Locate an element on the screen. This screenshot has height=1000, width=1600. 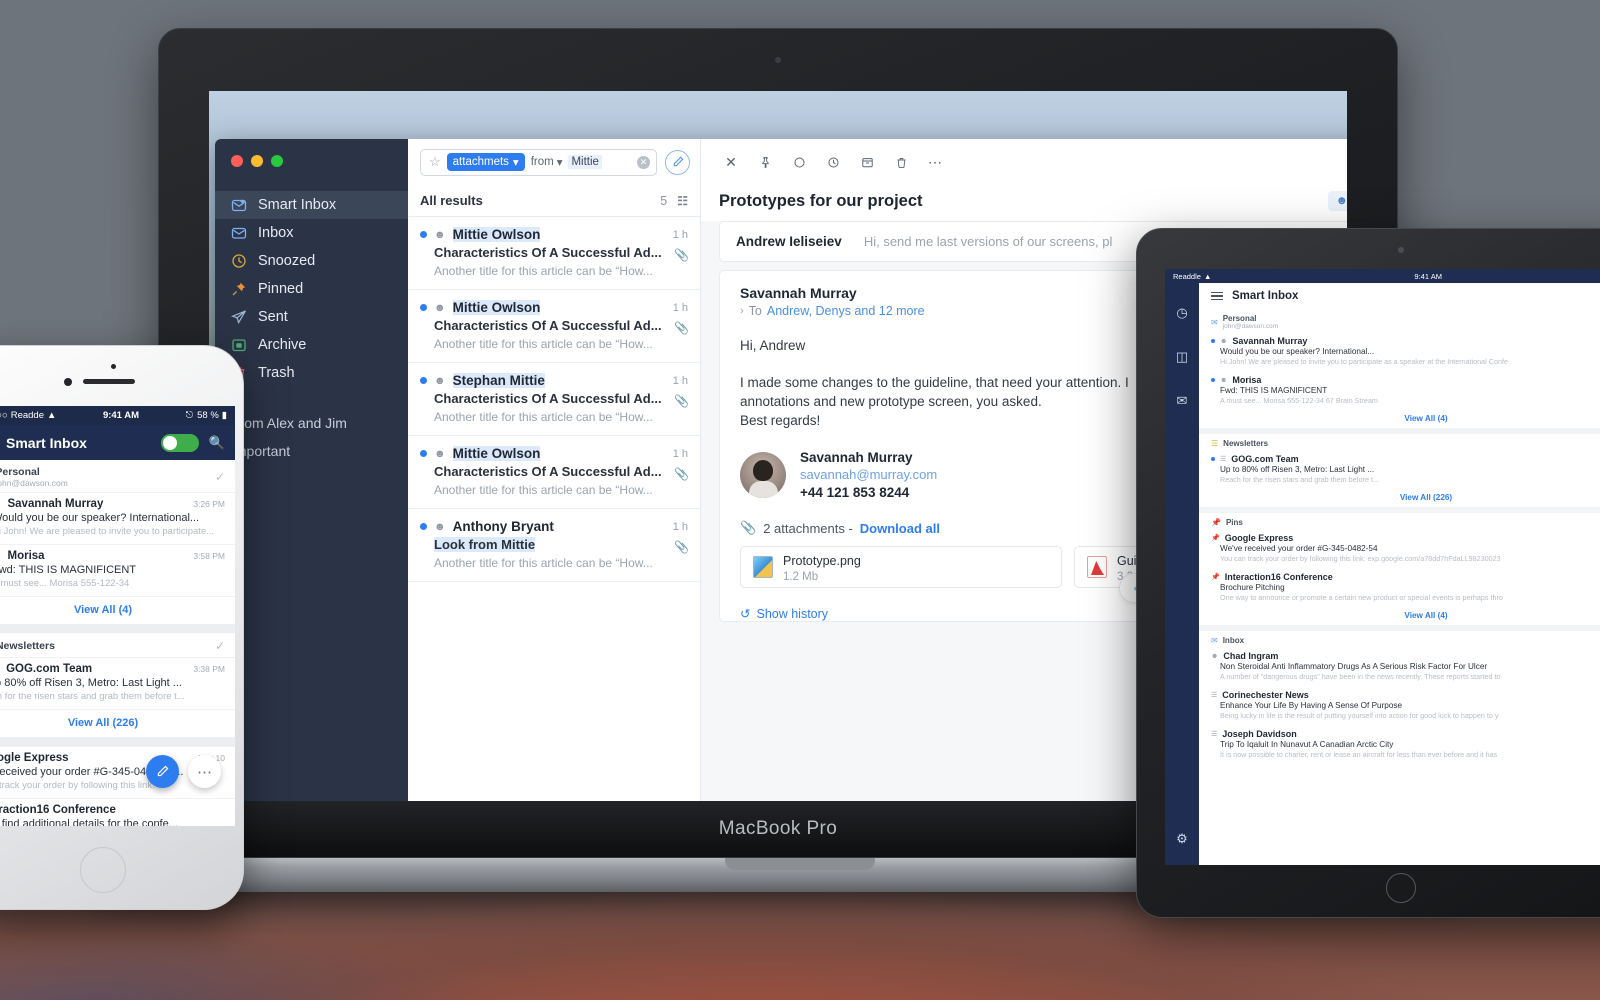
iphone-speaker-grille is located at coordinates (109, 381).